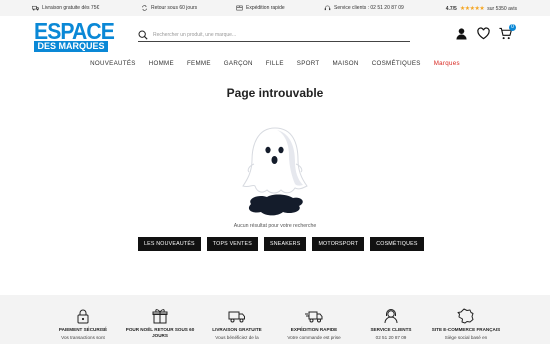 Image resolution: width=550 pixels, height=344 pixels. What do you see at coordinates (461, 33) in the screenshot?
I see `account-user-icon` at bounding box center [461, 33].